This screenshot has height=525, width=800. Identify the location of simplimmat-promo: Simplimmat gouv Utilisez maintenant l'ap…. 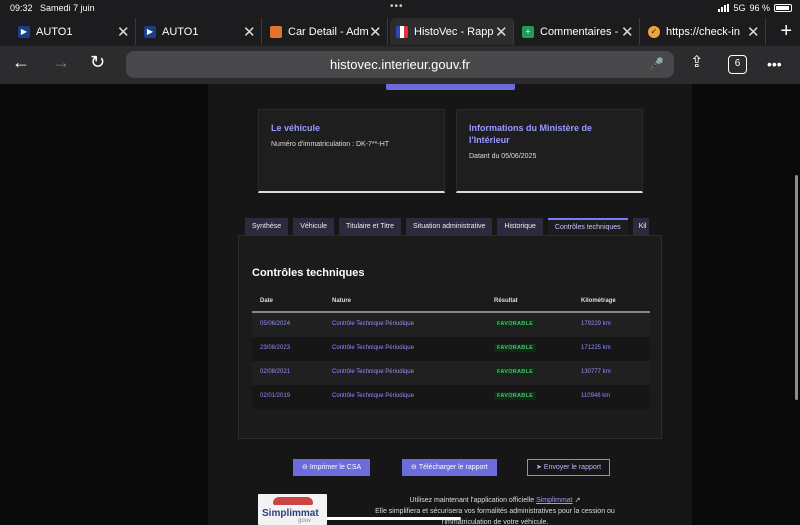
(458, 509).